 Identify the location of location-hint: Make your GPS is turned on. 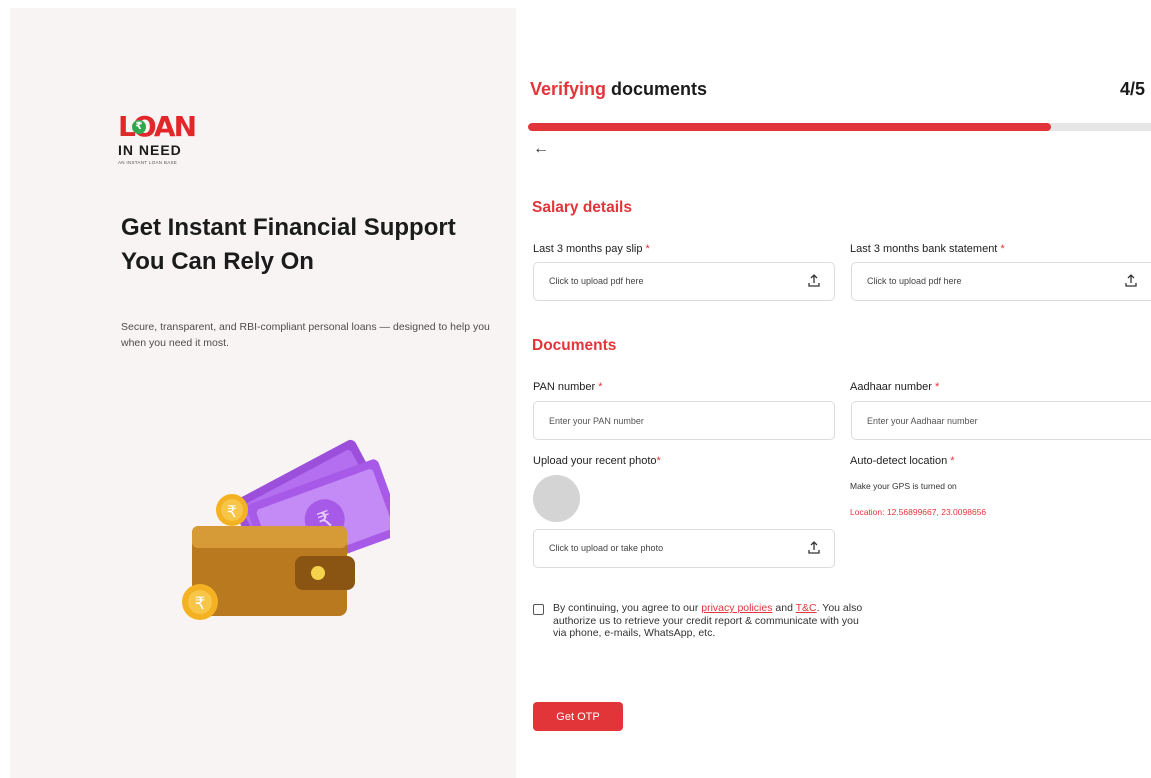
(903, 486).